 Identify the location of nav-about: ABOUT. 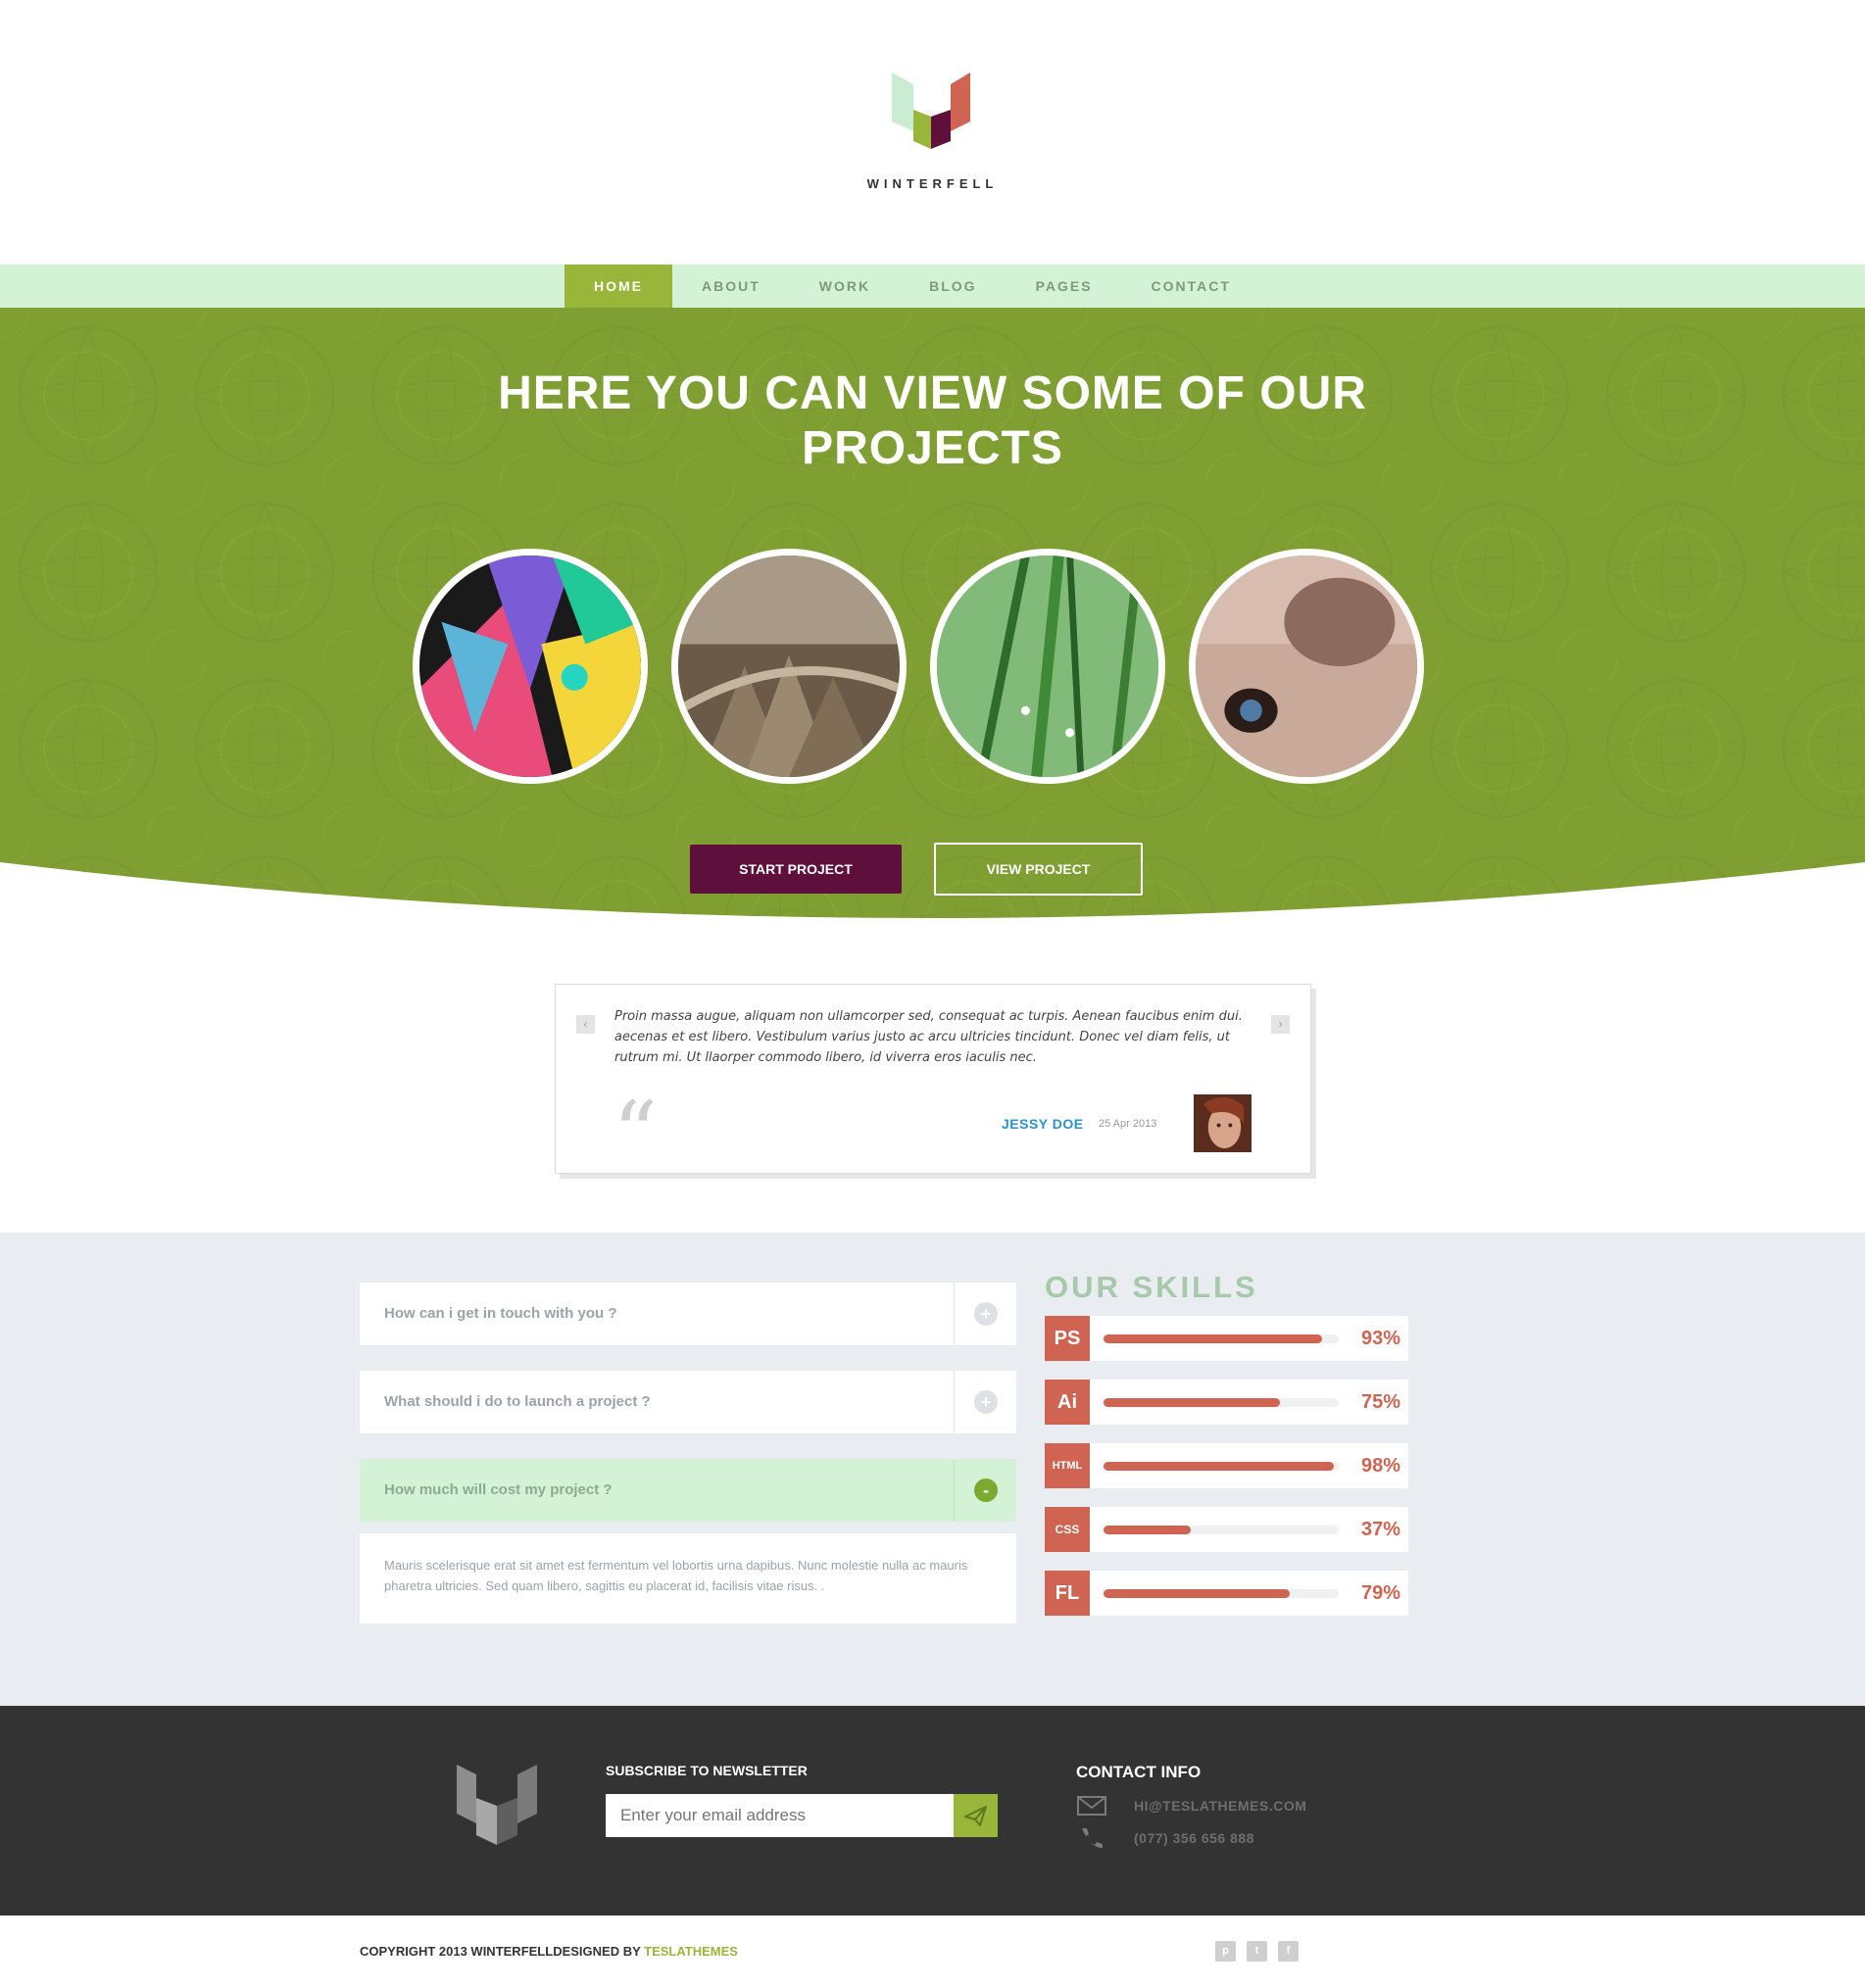
(731, 286).